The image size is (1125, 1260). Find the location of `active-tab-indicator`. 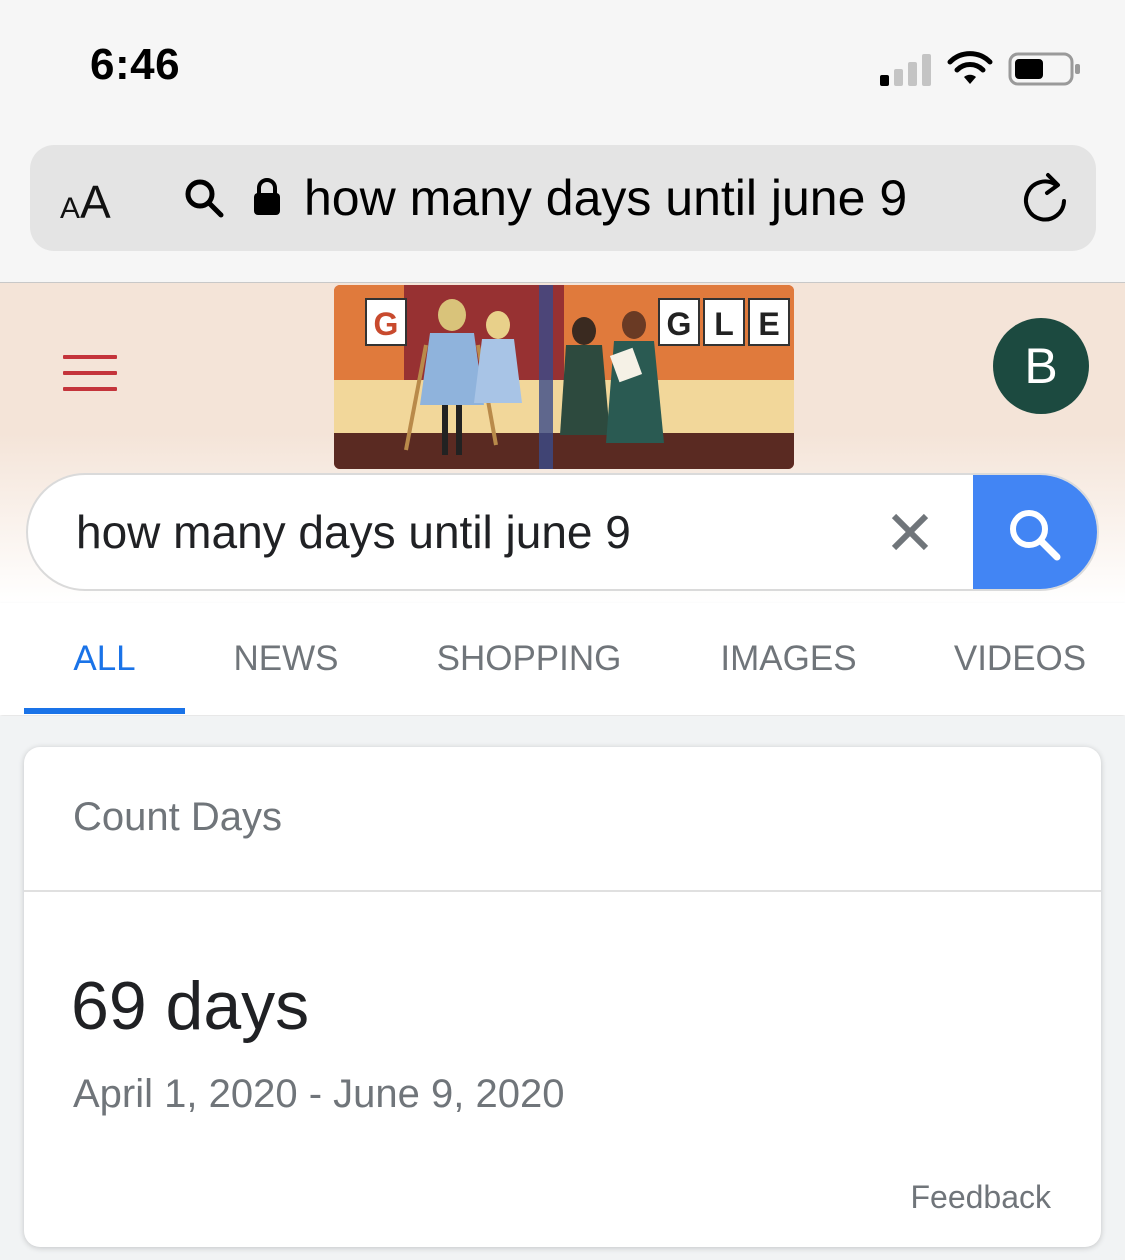

active-tab-indicator is located at coordinates (104, 711).